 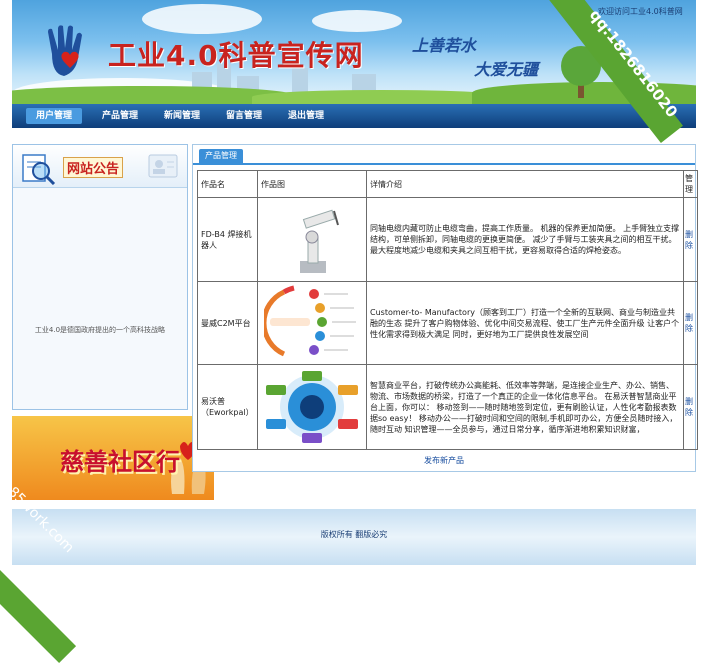 I want to click on notice-header: 网站公告, so click(x=100, y=166).